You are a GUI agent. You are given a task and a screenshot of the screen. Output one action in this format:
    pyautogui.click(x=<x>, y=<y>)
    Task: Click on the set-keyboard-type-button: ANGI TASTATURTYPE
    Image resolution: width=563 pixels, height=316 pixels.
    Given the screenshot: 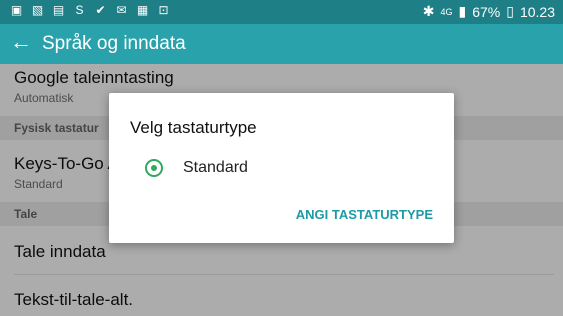 What is the action you would take?
    pyautogui.click(x=364, y=214)
    